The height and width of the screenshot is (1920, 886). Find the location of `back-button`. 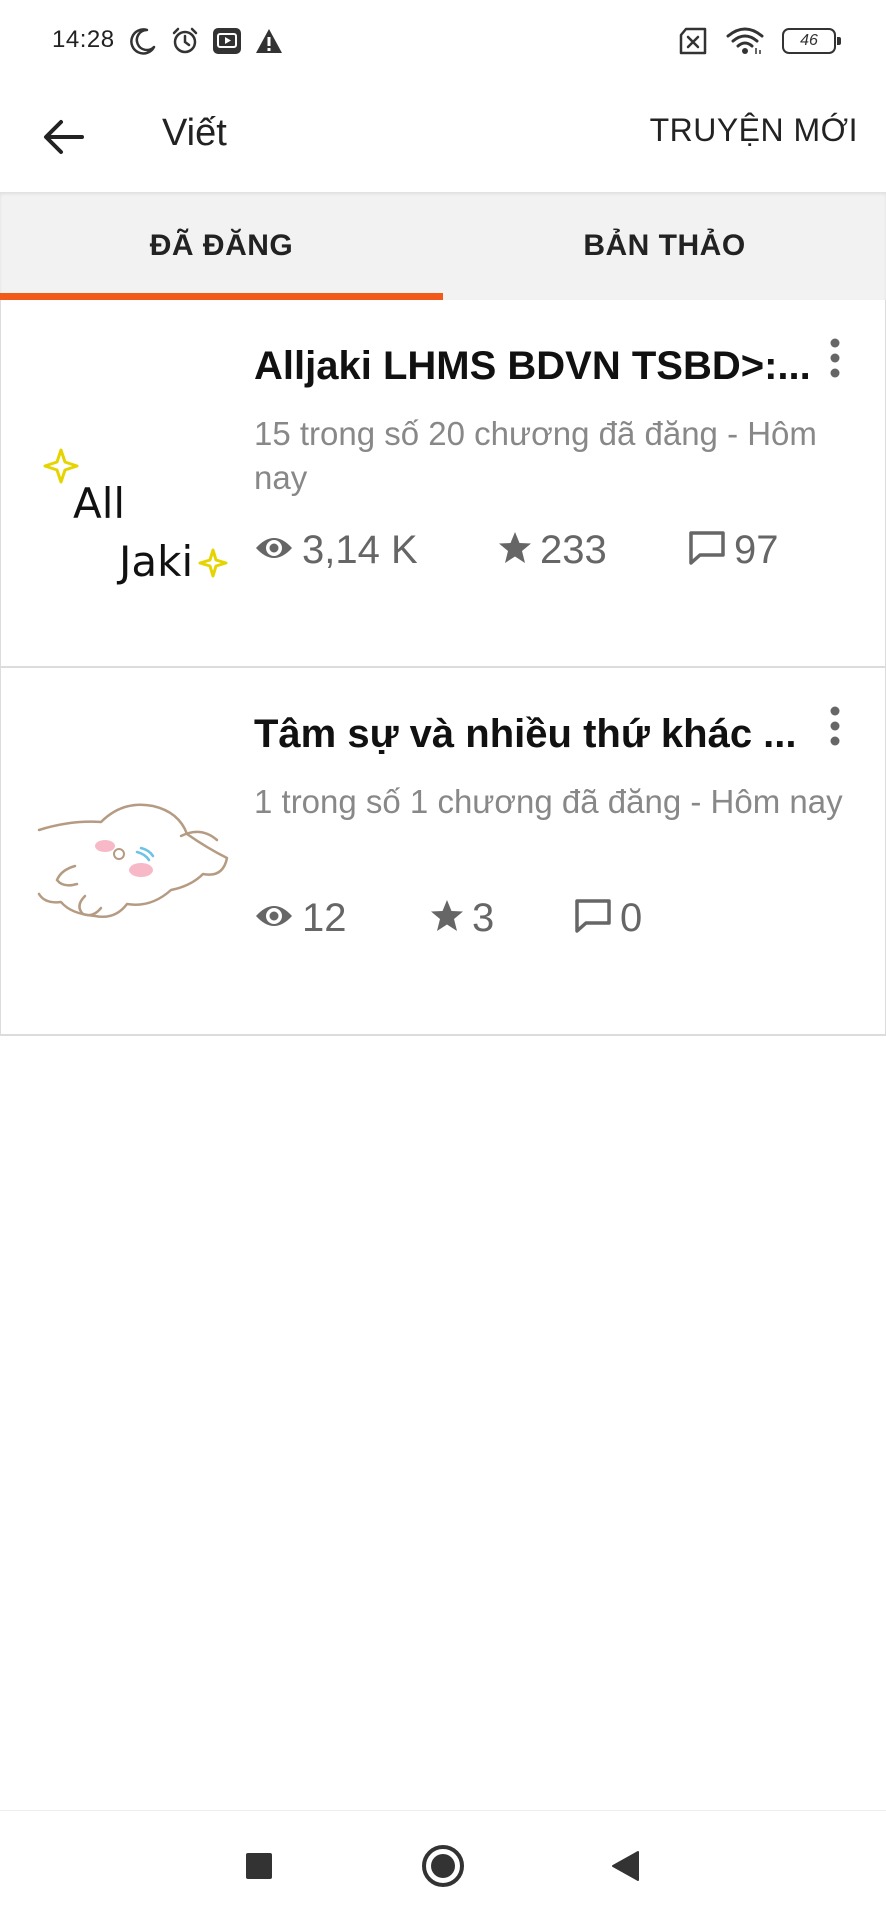

back-button is located at coordinates (63, 139).